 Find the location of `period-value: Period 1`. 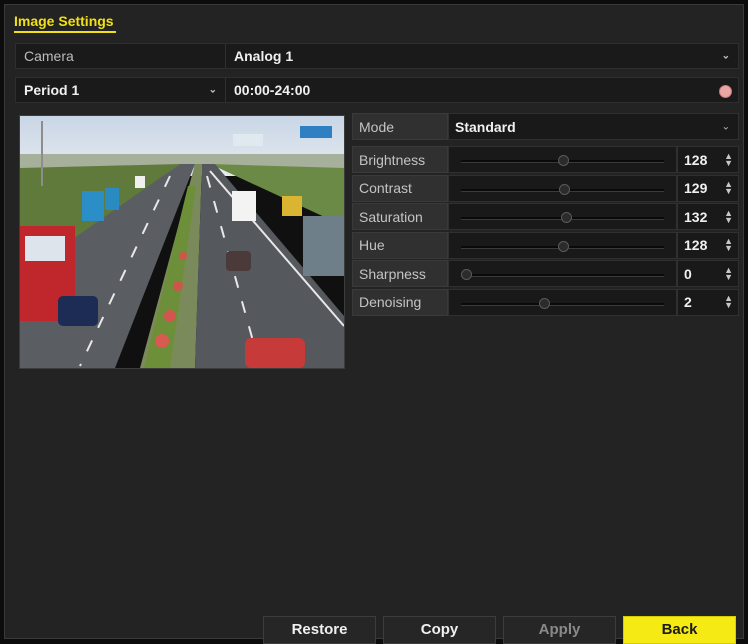

period-value: Period 1 is located at coordinates (52, 90).